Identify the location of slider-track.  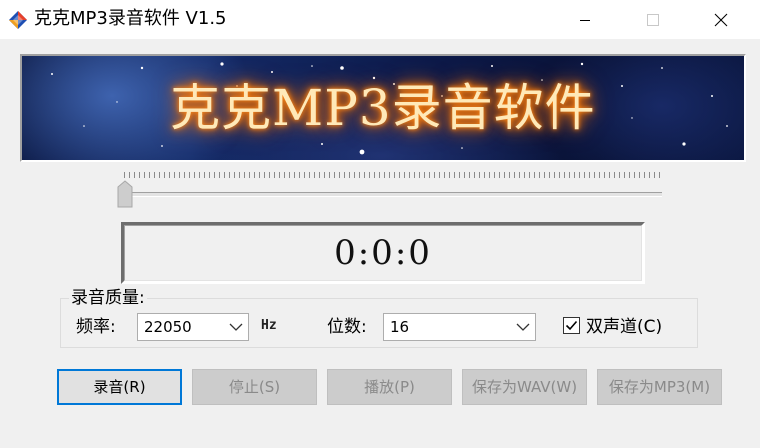
(392, 194).